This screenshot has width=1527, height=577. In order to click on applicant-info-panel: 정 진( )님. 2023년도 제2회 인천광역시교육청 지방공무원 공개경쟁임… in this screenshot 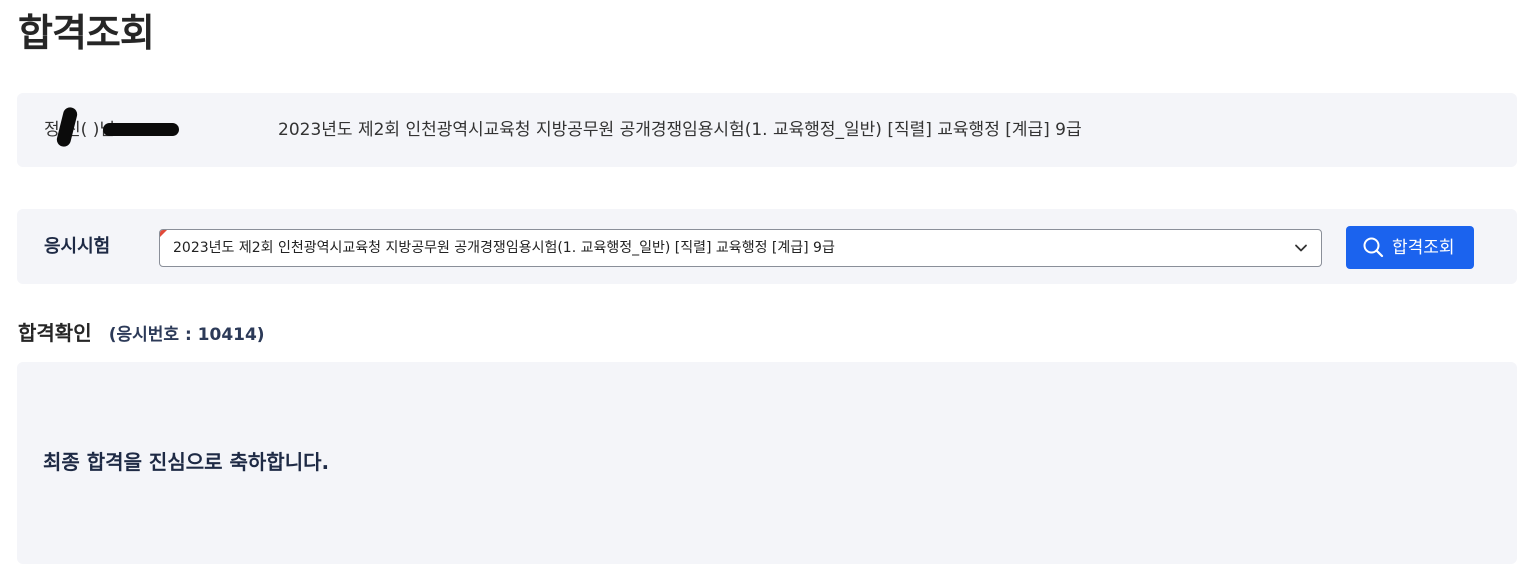, I will do `click(767, 130)`.